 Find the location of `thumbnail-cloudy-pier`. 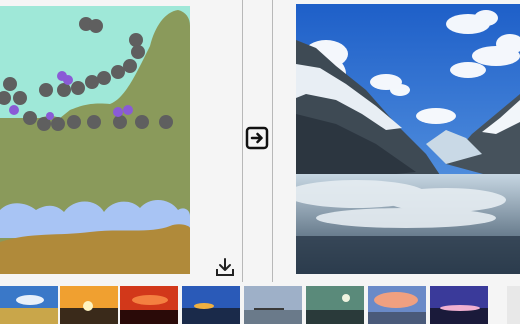

thumbnail-cloudy-pier is located at coordinates (273, 305).